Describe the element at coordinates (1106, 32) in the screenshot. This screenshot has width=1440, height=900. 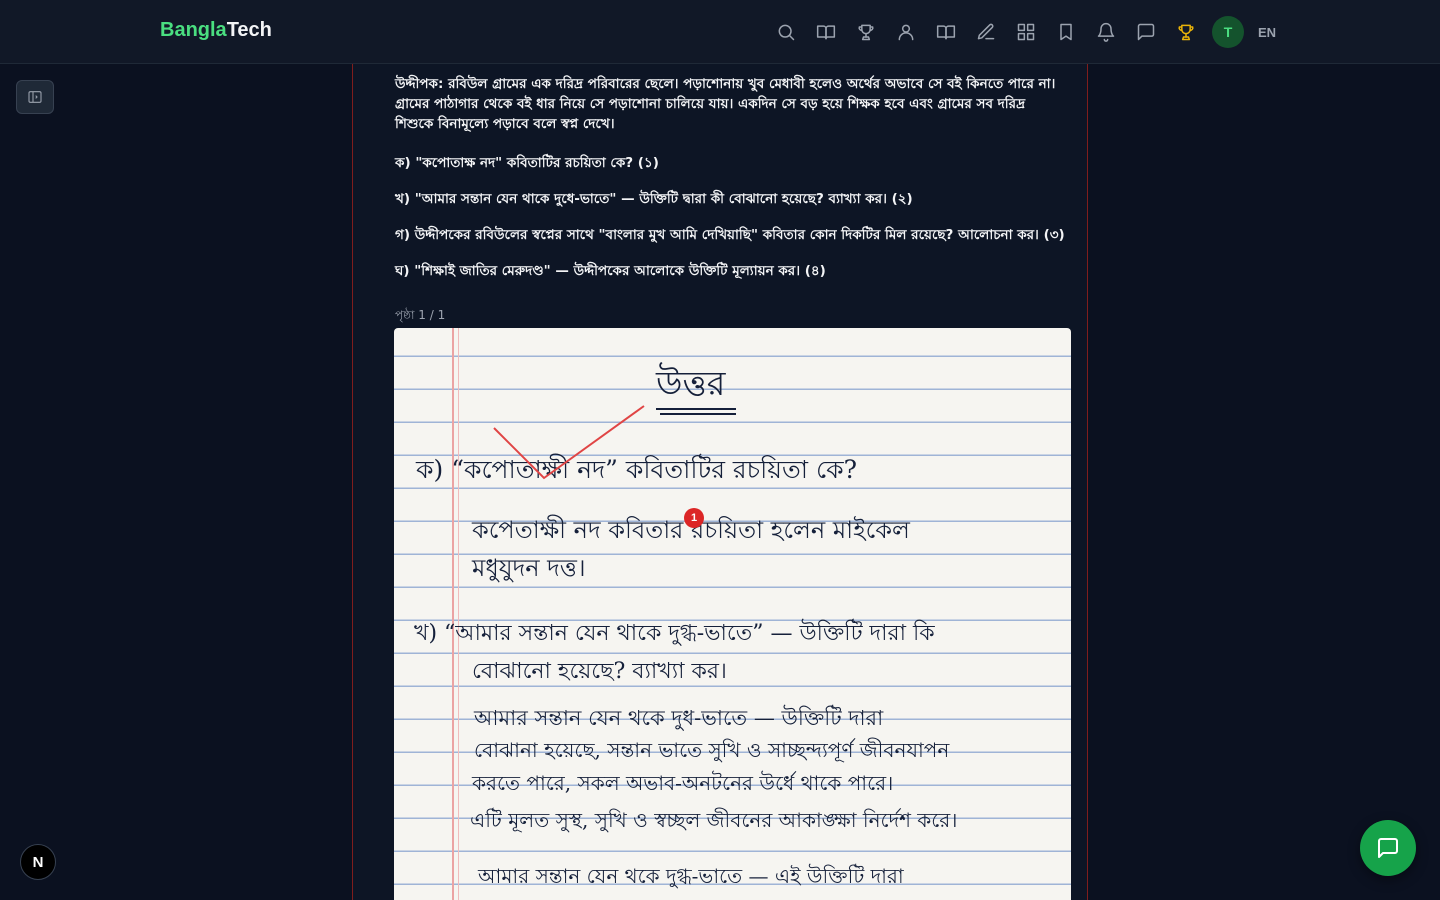
I see `bell-icon` at that location.